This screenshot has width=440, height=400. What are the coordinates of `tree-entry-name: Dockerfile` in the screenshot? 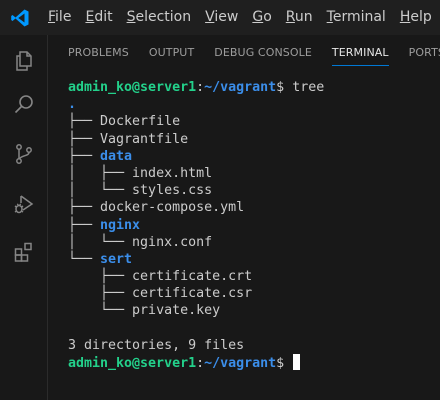 It's located at (140, 122).